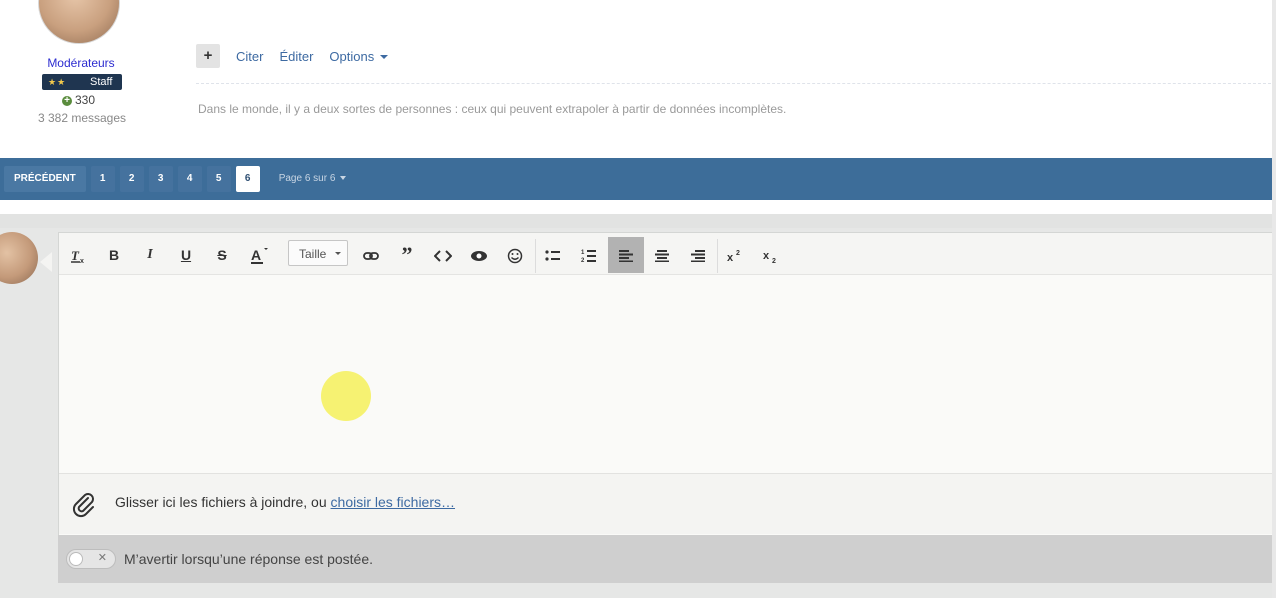 Image resolution: width=1276 pixels, height=598 pixels. What do you see at coordinates (249, 56) in the screenshot?
I see `quote-link: Citer` at bounding box center [249, 56].